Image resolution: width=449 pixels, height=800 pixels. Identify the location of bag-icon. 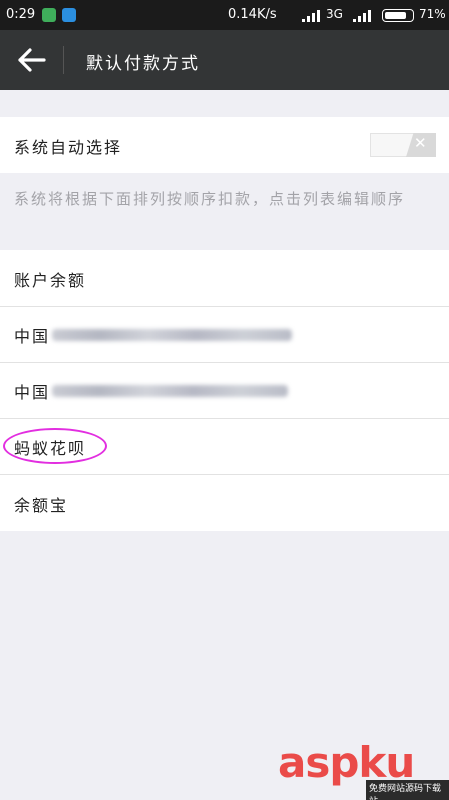
(69, 15).